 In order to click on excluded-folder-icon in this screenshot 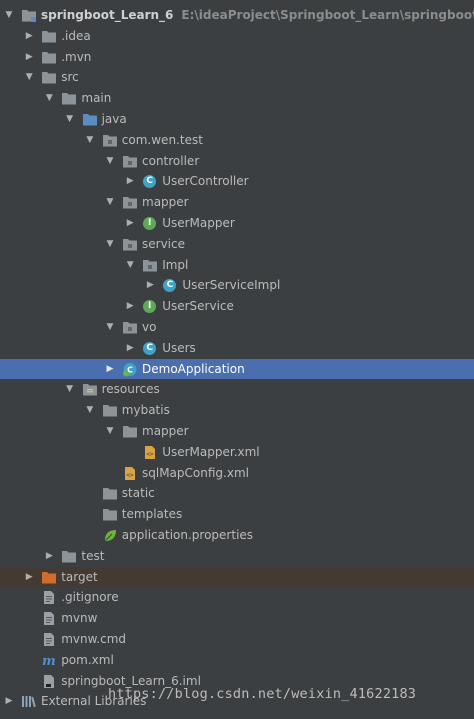, I will do `click(49, 577)`.